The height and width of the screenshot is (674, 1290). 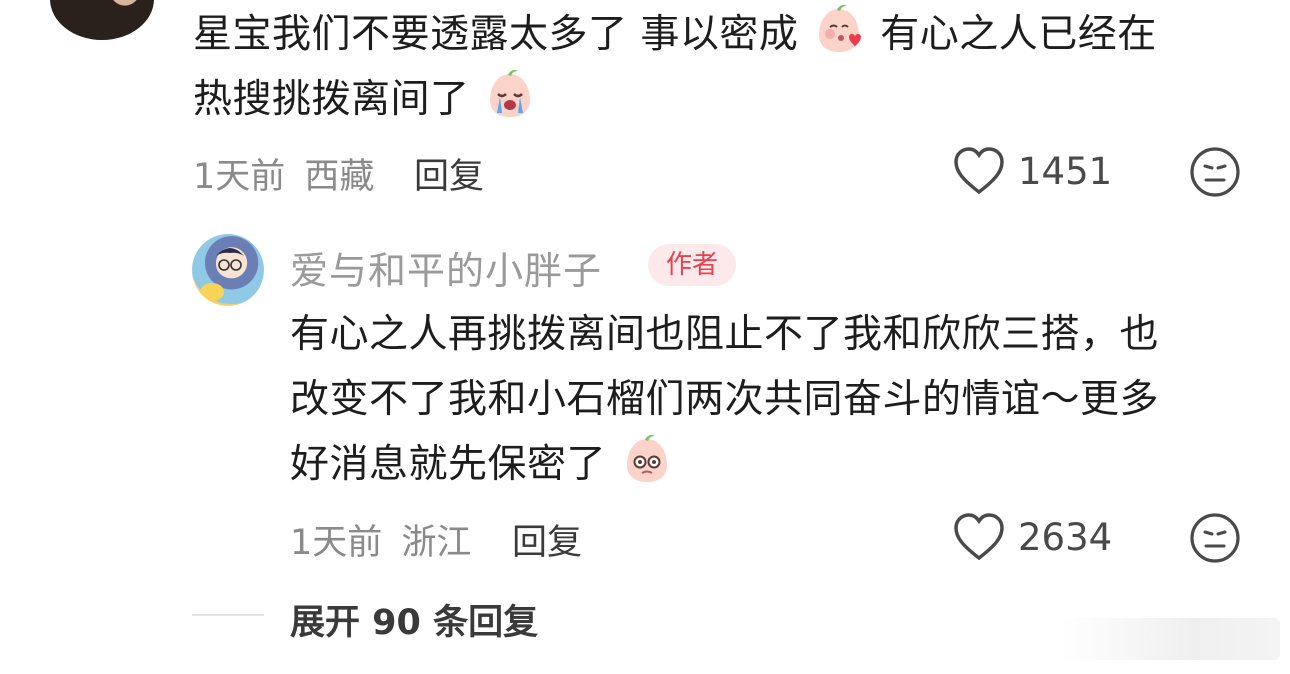 I want to click on author-avatar, so click(x=228, y=270).